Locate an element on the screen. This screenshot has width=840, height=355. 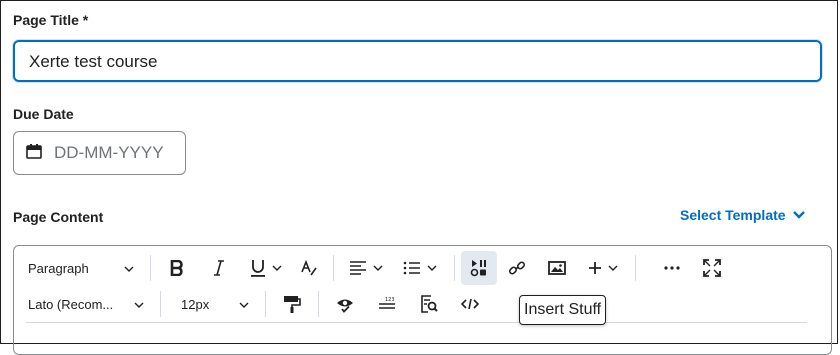
italic-button is located at coordinates (219, 268).